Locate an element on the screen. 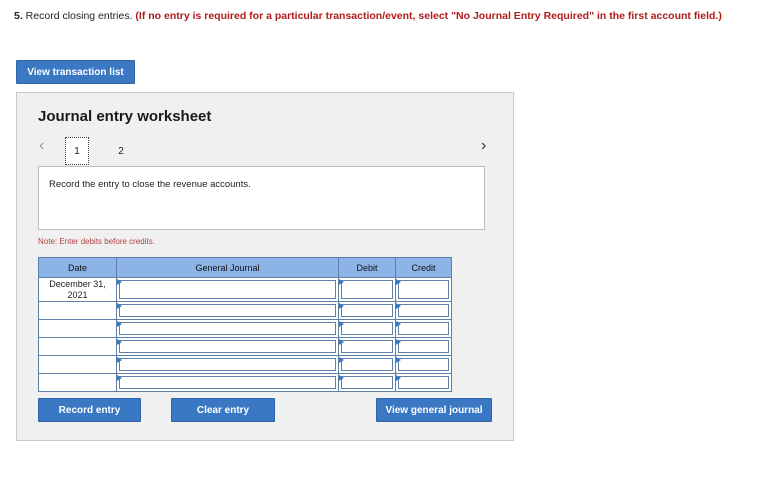 Image resolution: width=759 pixels, height=478 pixels. view-transaction-list-button: View transaction list is located at coordinates (75, 72).